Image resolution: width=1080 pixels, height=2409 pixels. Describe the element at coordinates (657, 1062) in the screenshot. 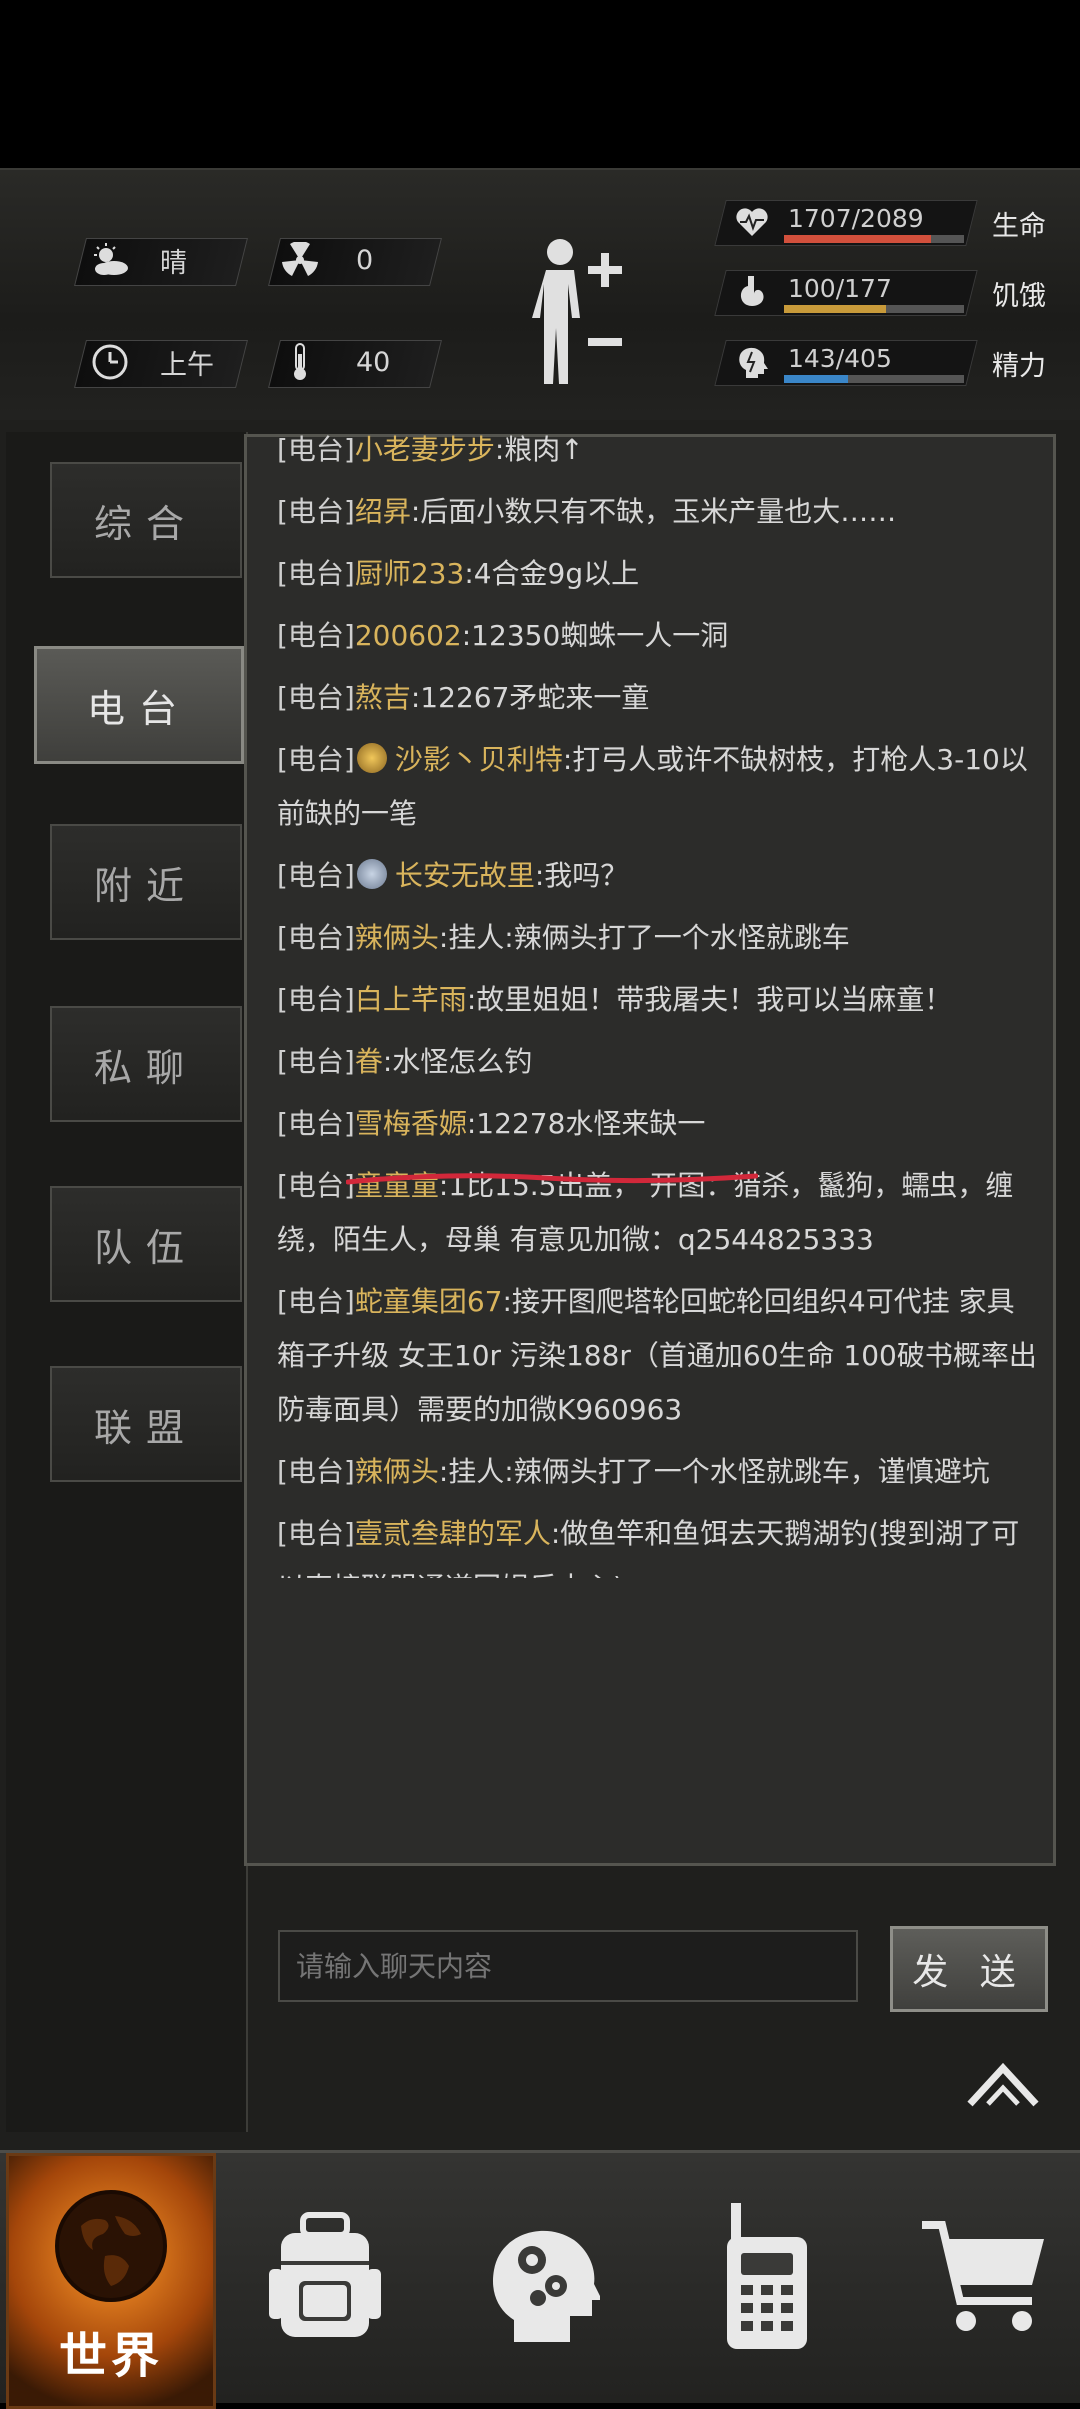

I see `chat-message: [电台]眷:水怪怎么钓` at that location.